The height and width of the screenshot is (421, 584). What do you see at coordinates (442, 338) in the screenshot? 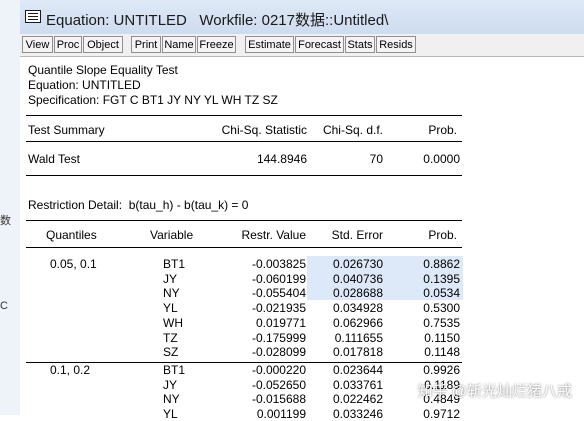
I see `prob-cell: 0.1150` at bounding box center [442, 338].